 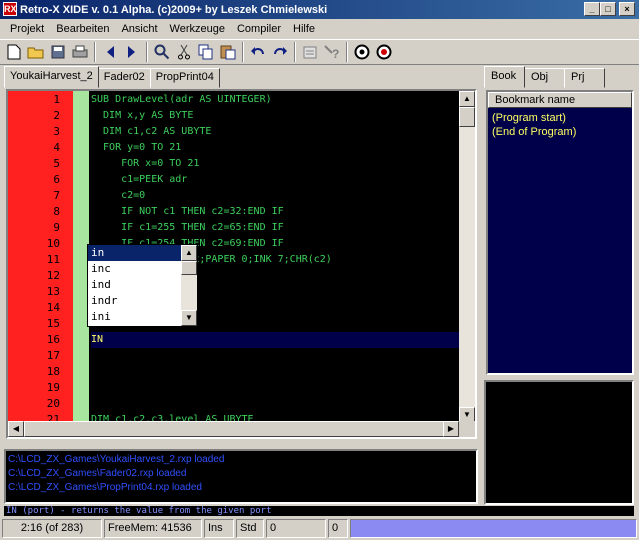 What do you see at coordinates (467, 257) in the screenshot?
I see `vertical-scrollbar: ▲ ▼` at bounding box center [467, 257].